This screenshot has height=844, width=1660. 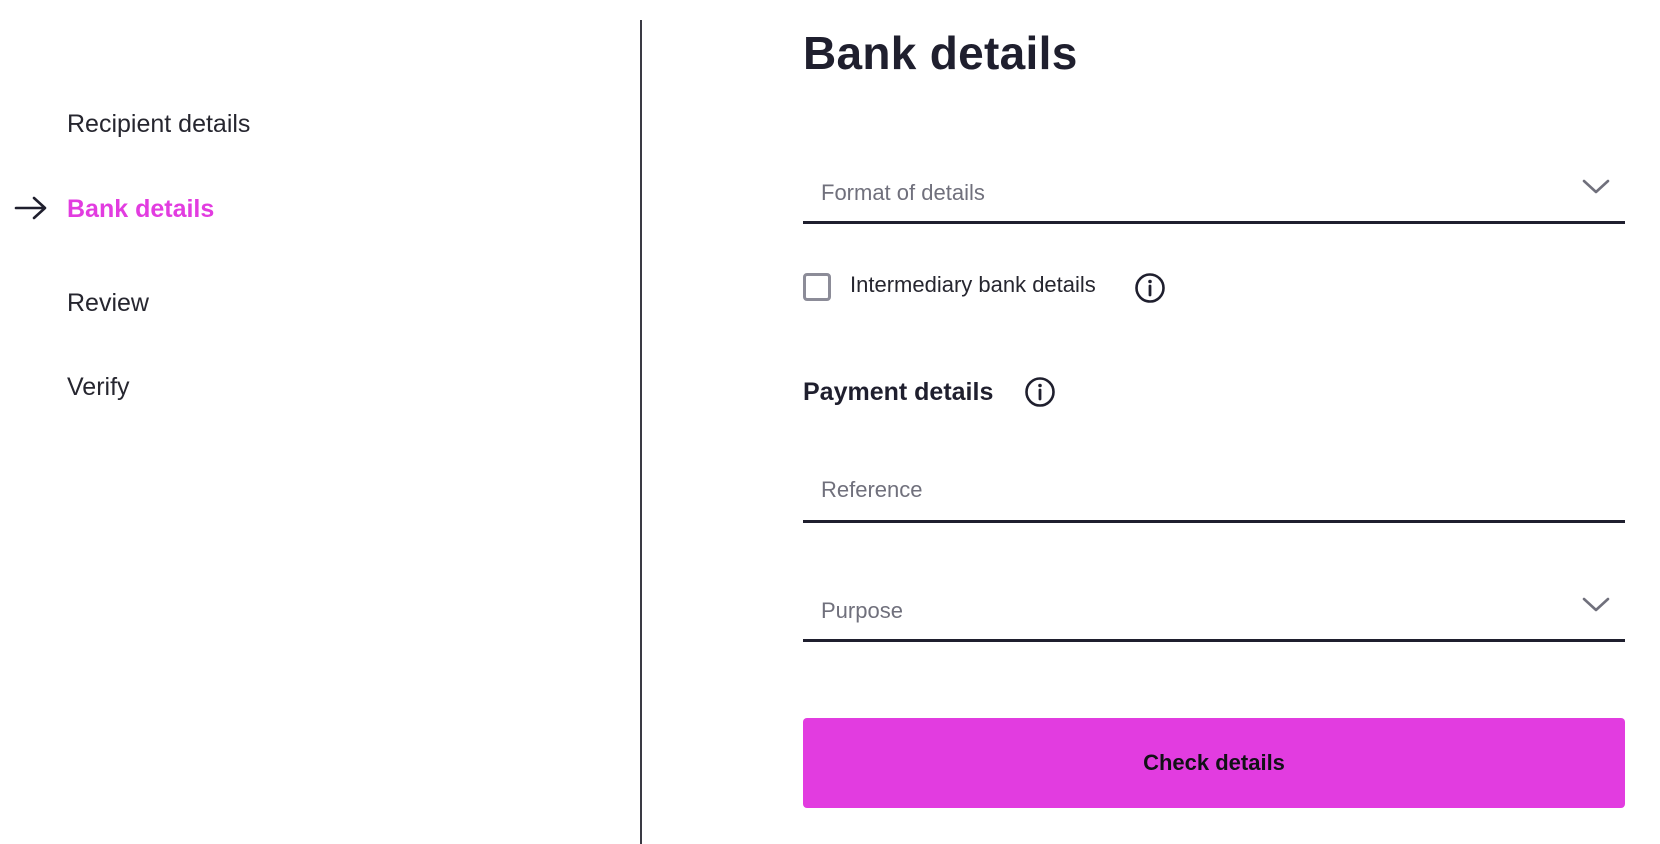 I want to click on vertical-divider, so click(x=641, y=432).